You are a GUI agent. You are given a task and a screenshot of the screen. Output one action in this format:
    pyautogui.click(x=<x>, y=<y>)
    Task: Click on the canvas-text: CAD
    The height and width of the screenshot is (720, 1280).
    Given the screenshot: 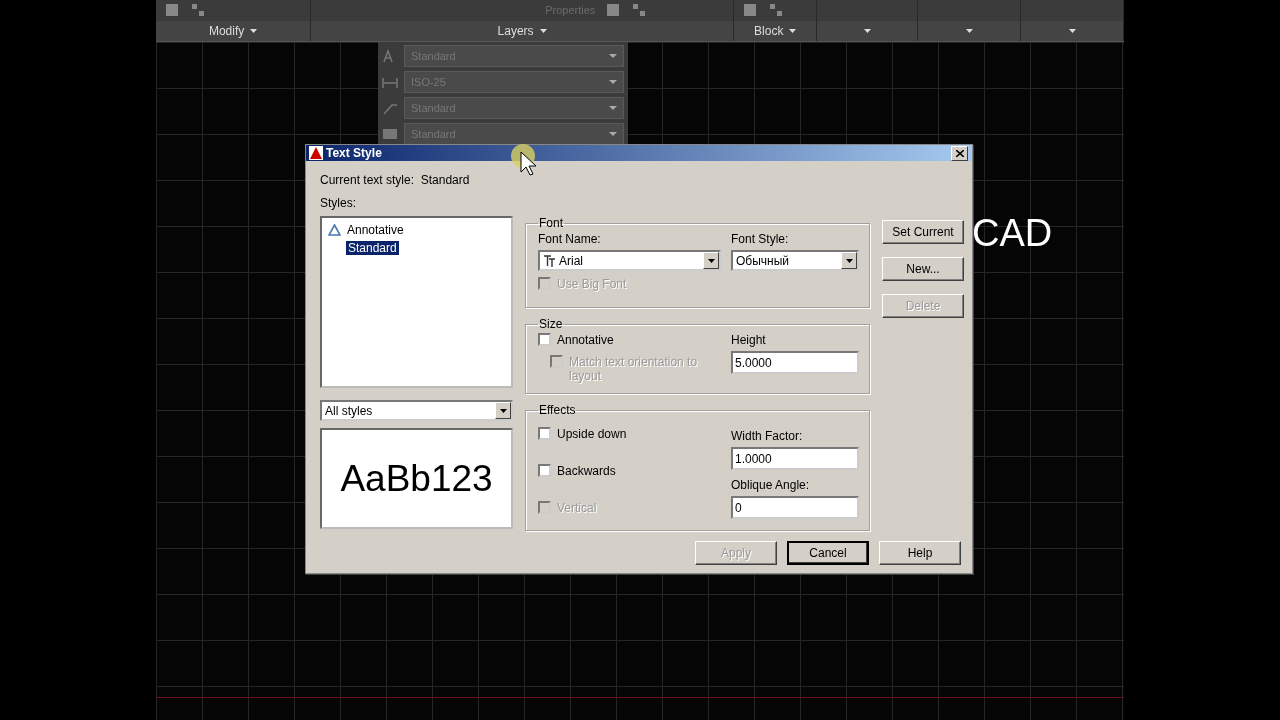 What is the action you would take?
    pyautogui.click(x=1012, y=233)
    